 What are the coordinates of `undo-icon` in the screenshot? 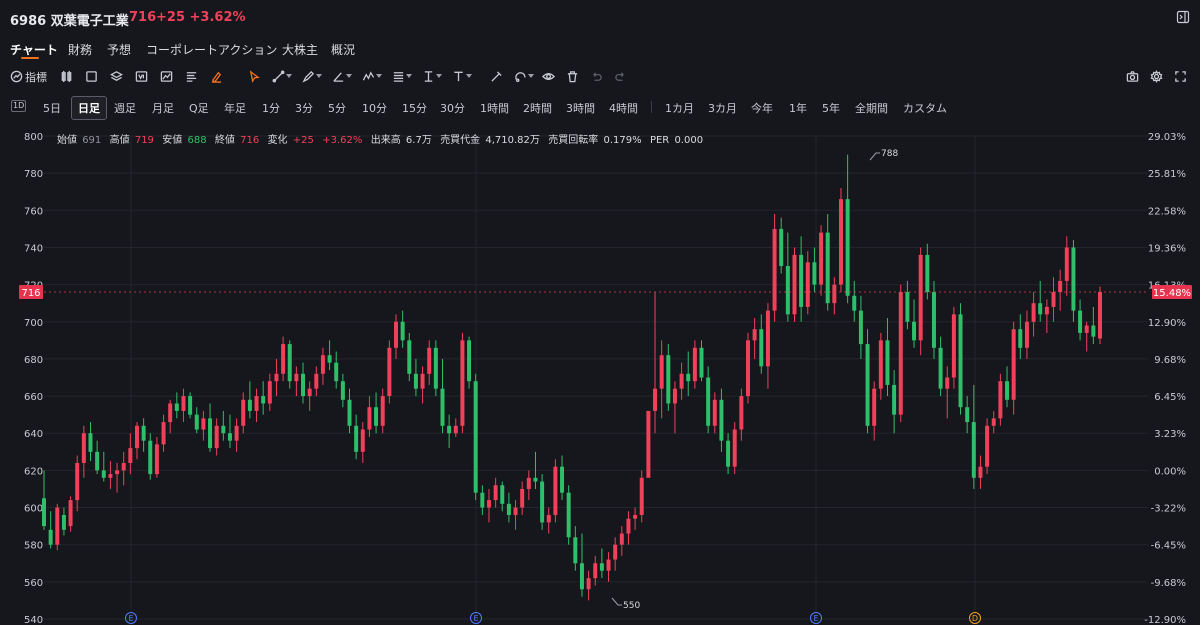 It's located at (596, 76).